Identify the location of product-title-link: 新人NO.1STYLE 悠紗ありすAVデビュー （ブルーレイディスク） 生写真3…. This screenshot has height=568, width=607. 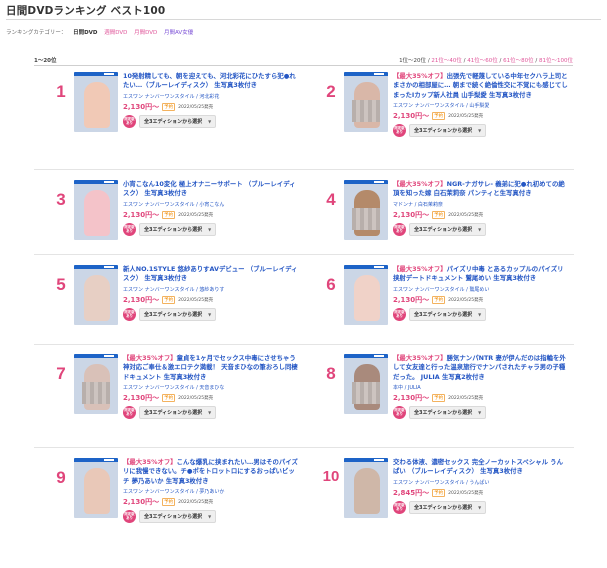
(211, 274).